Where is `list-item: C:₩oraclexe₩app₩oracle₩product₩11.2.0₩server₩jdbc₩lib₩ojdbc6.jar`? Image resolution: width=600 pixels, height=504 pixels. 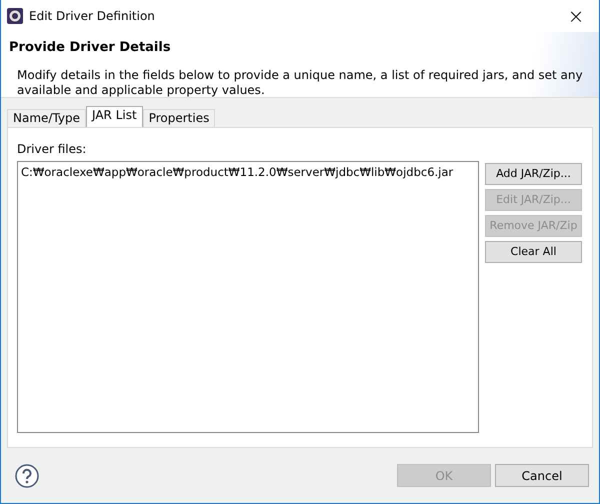 list-item: C:₩oraclexe₩app₩oracle₩product₩11.2.0₩server₩jdbc₩lib₩ojdbc6.jar is located at coordinates (248, 173).